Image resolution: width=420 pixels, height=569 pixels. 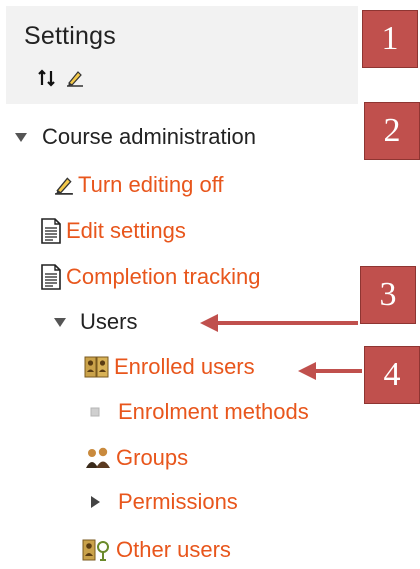 I want to click on tree-item-turn-editing-off: Turn editing off, so click(x=139, y=185).